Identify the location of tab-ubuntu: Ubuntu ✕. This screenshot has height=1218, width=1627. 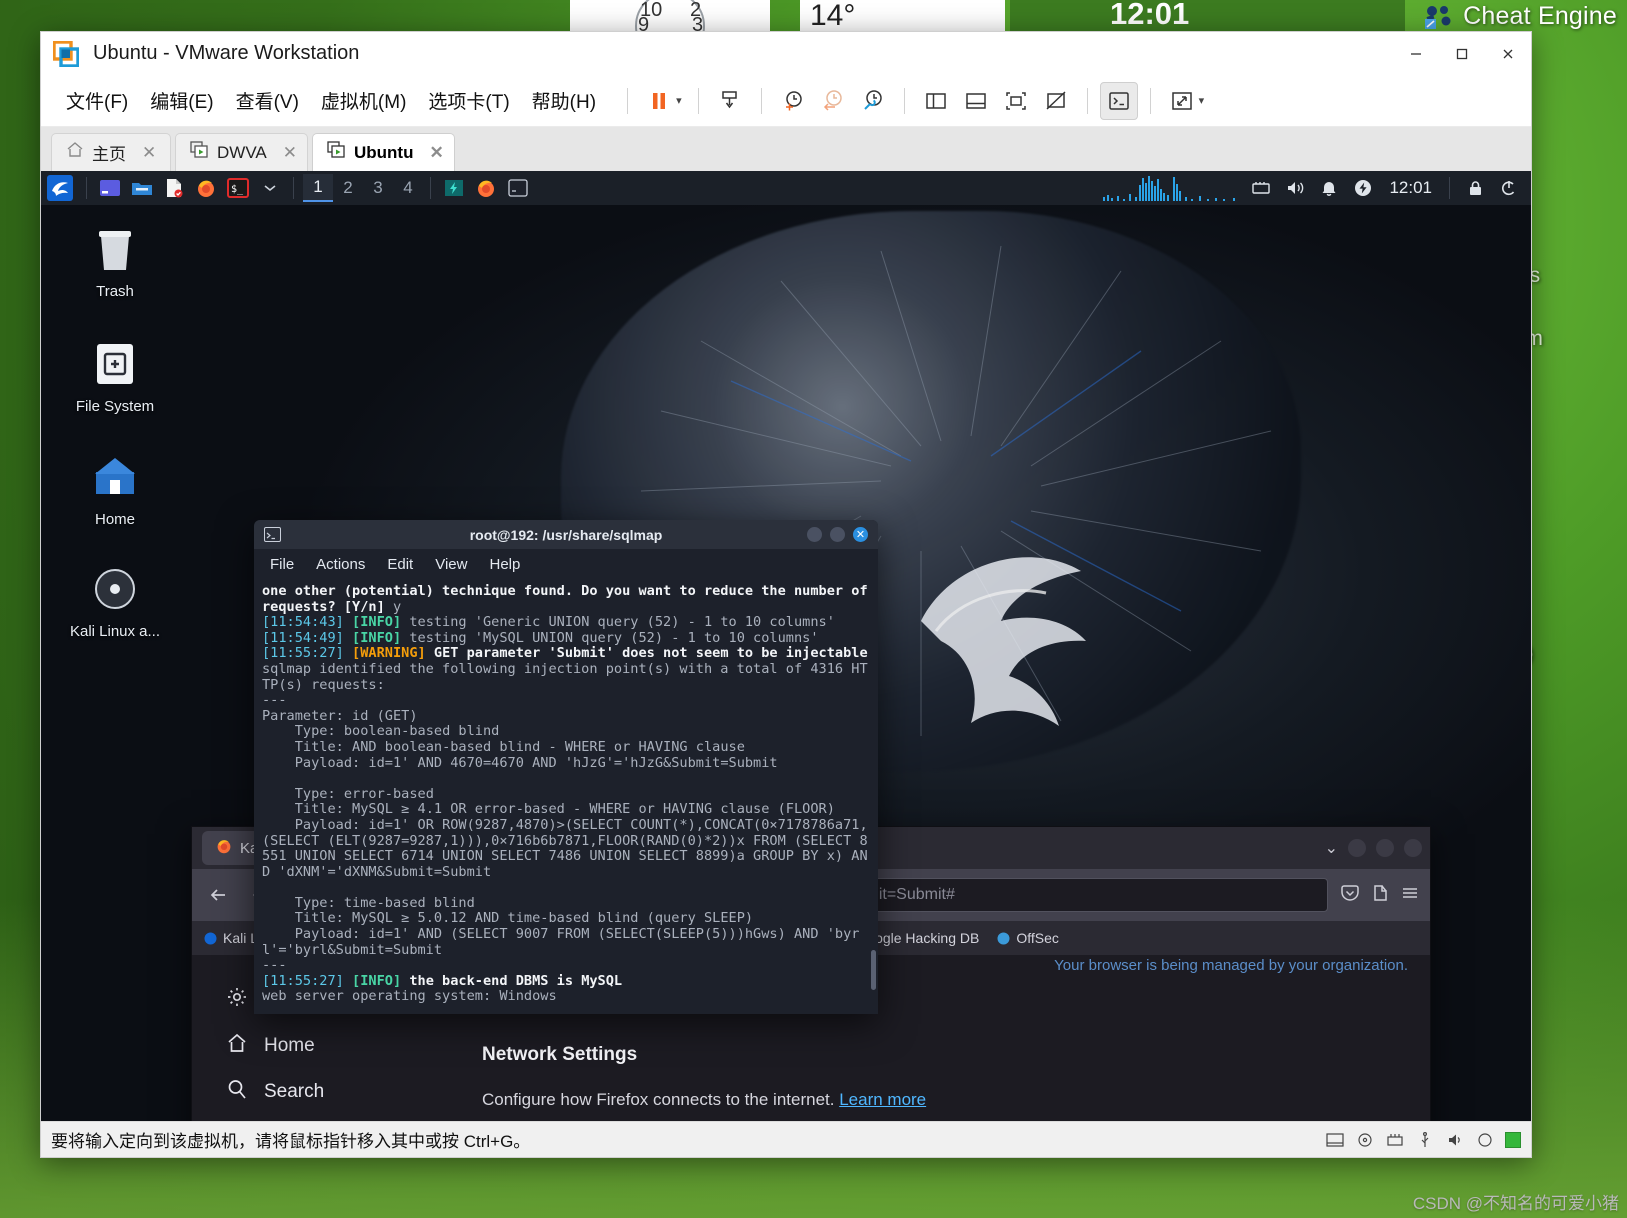
(383, 152).